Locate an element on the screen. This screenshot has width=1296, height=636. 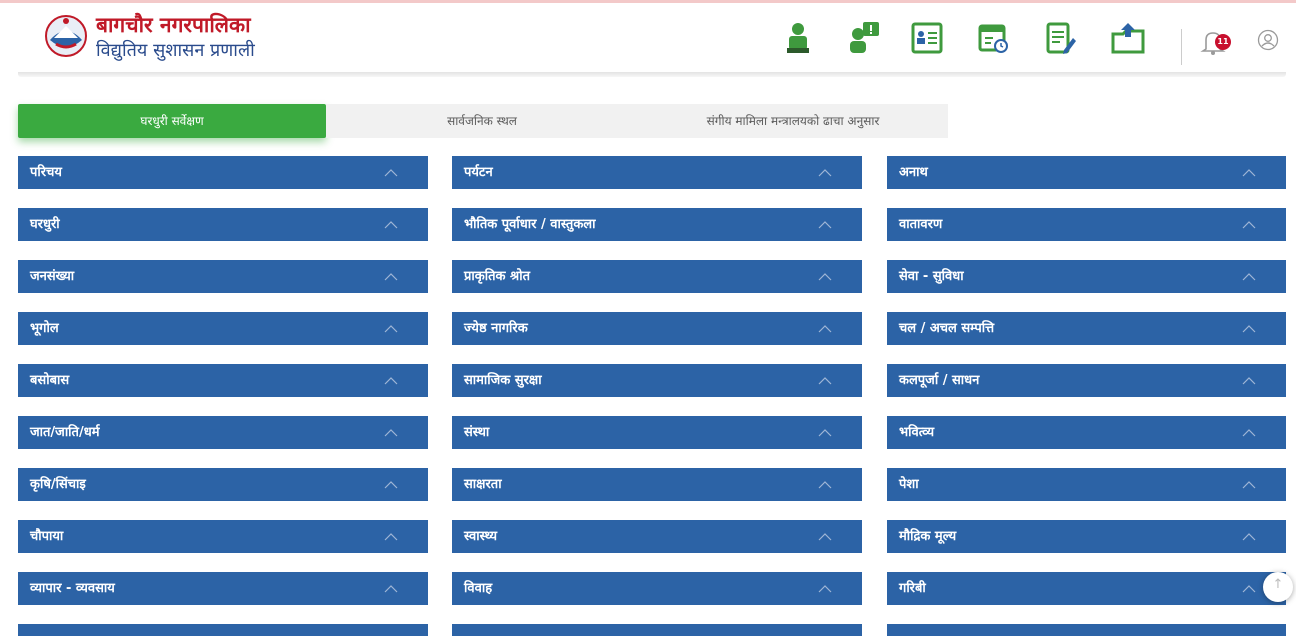
accordion-panel-label: अनाथ is located at coordinates (913, 172).